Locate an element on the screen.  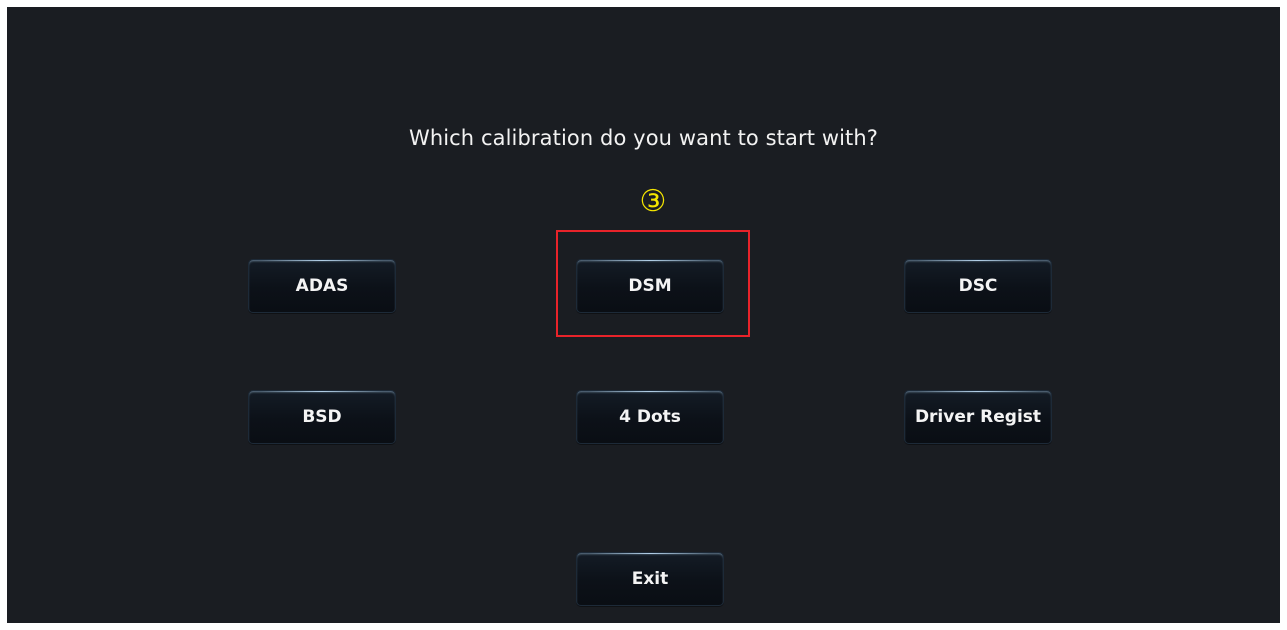
dsc-button: DSC is located at coordinates (978, 286).